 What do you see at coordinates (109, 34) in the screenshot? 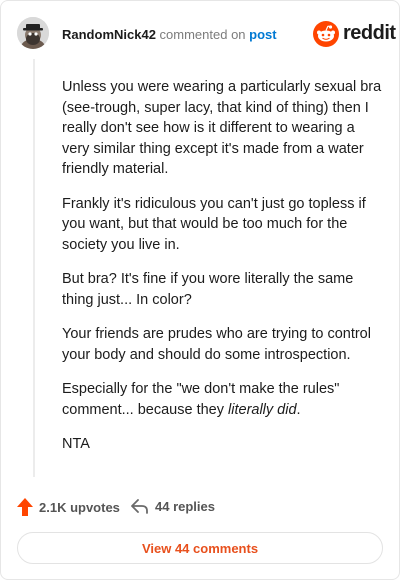
I see `username-link: RandomNick42` at bounding box center [109, 34].